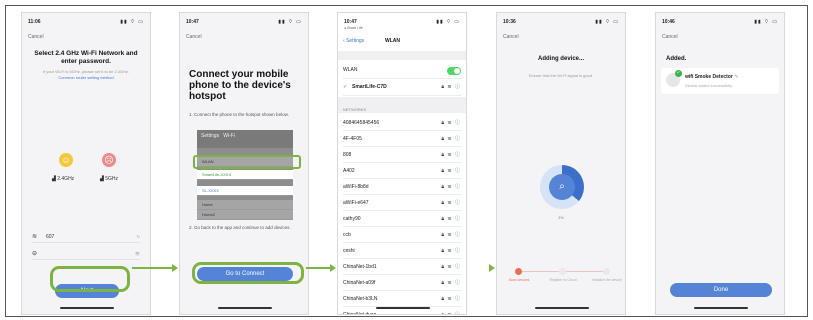  I want to click on connected-network-row: ✓ SmartLife-C7D 🔒︎ ≋ ⓘ, so click(402, 87).